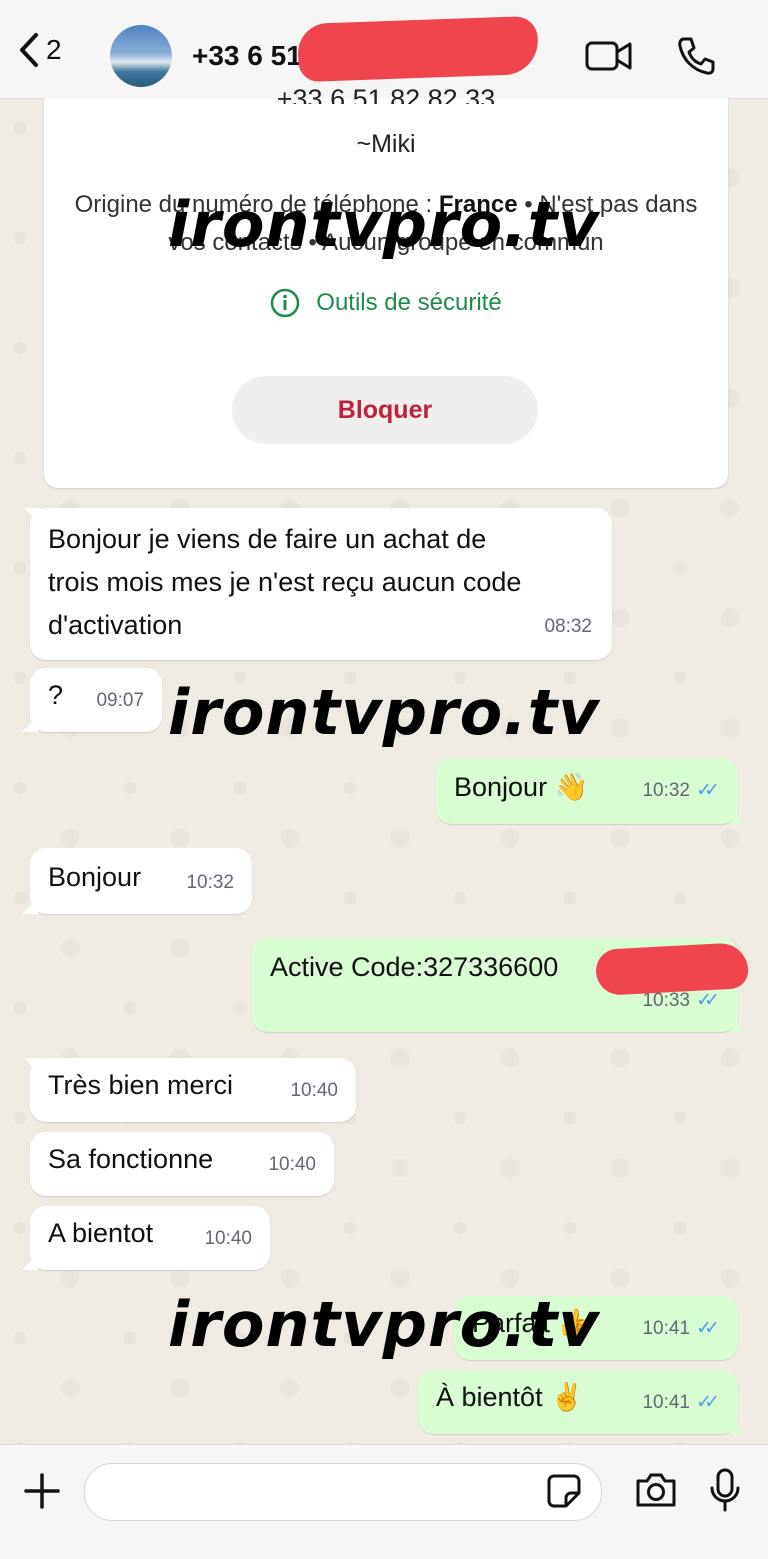 Image resolution: width=768 pixels, height=1559 pixels. Describe the element at coordinates (564, 1491) in the screenshot. I see `sticker-icon` at that location.